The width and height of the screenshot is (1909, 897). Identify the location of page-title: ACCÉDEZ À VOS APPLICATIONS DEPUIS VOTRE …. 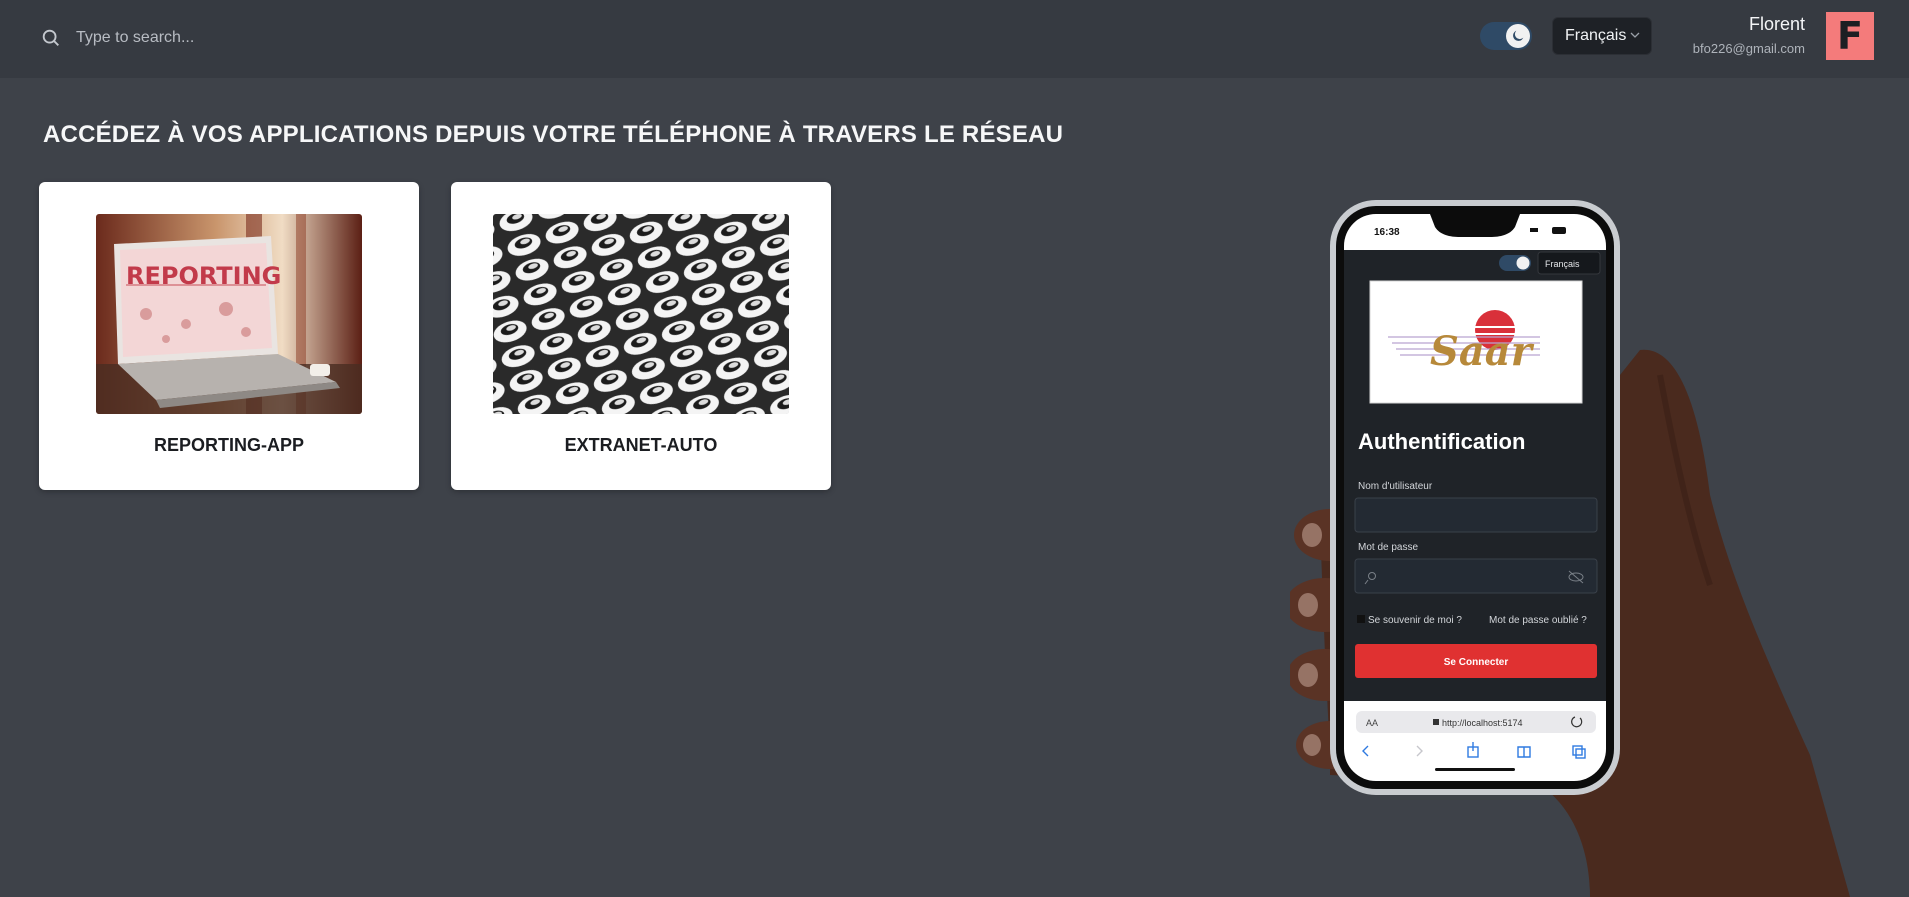
(553, 134).